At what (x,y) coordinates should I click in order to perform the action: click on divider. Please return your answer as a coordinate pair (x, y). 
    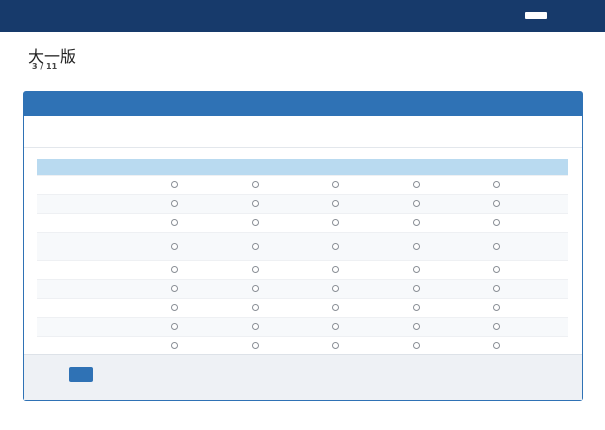
    Looking at the image, I should click on (303, 147).